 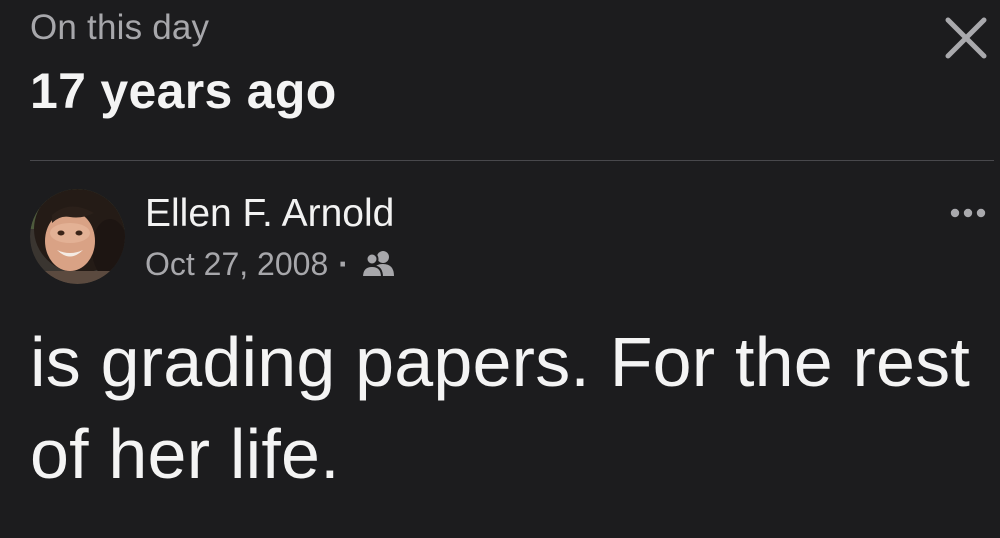 I want to click on profile-photo, so click(x=77, y=236).